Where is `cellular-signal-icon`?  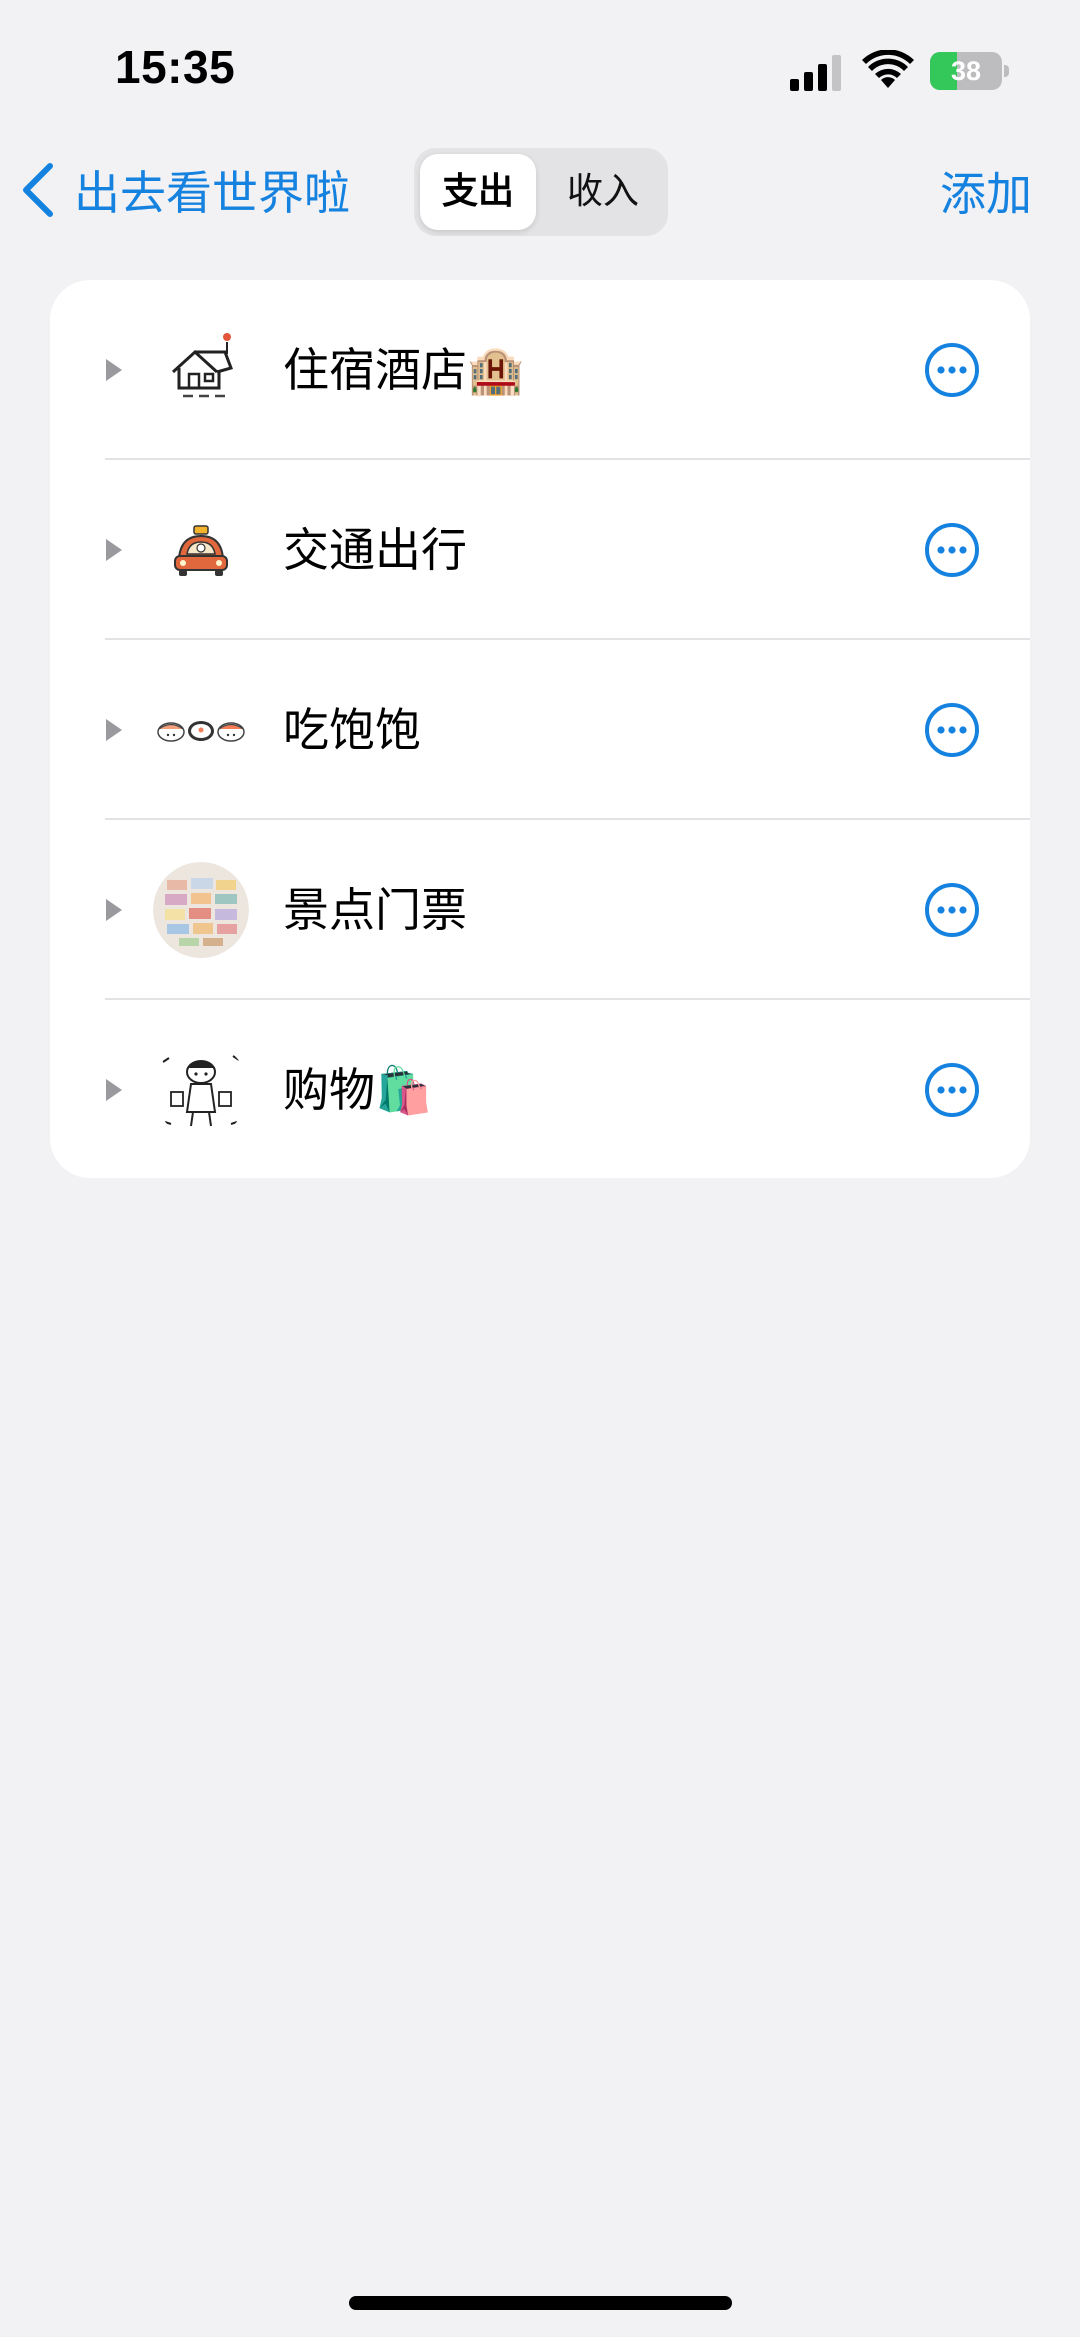 cellular-signal-icon is located at coordinates (815, 73).